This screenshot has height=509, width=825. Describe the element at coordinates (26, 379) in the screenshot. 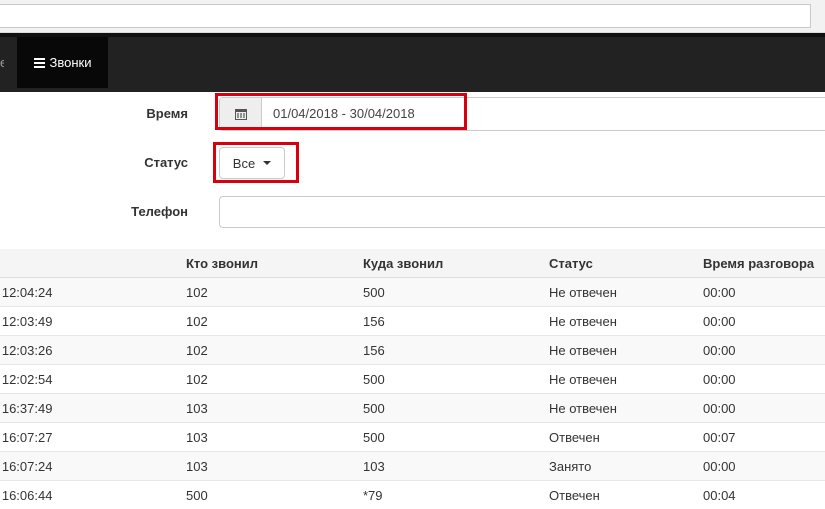

I see `cell-time: 8 12:02:54` at that location.